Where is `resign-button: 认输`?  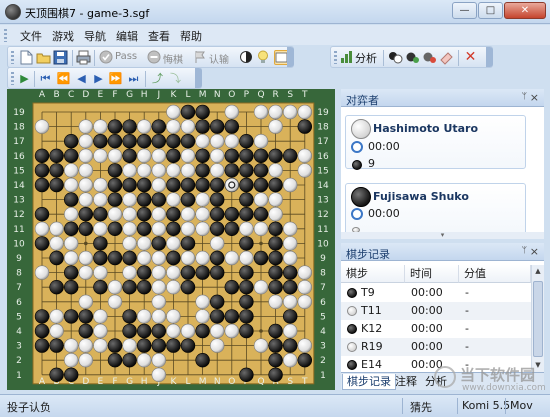
resign-button: 认输 is located at coordinates (219, 58).